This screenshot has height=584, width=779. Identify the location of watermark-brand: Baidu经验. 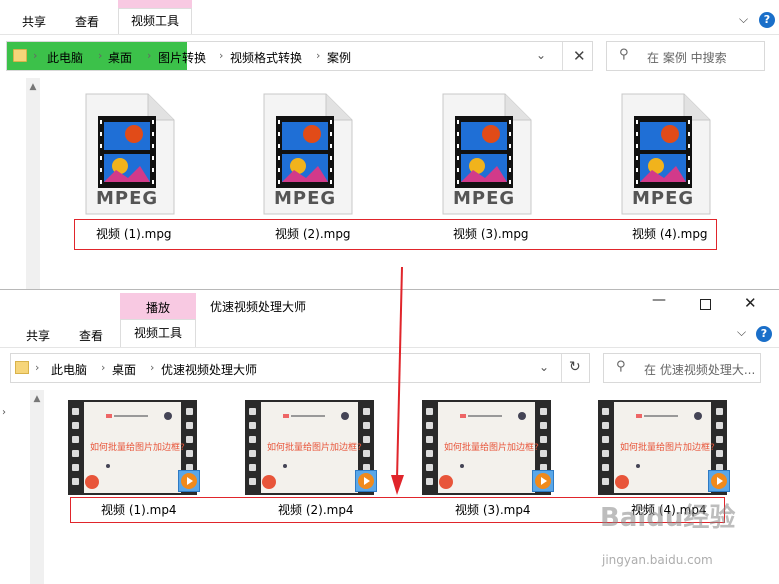
(668, 518).